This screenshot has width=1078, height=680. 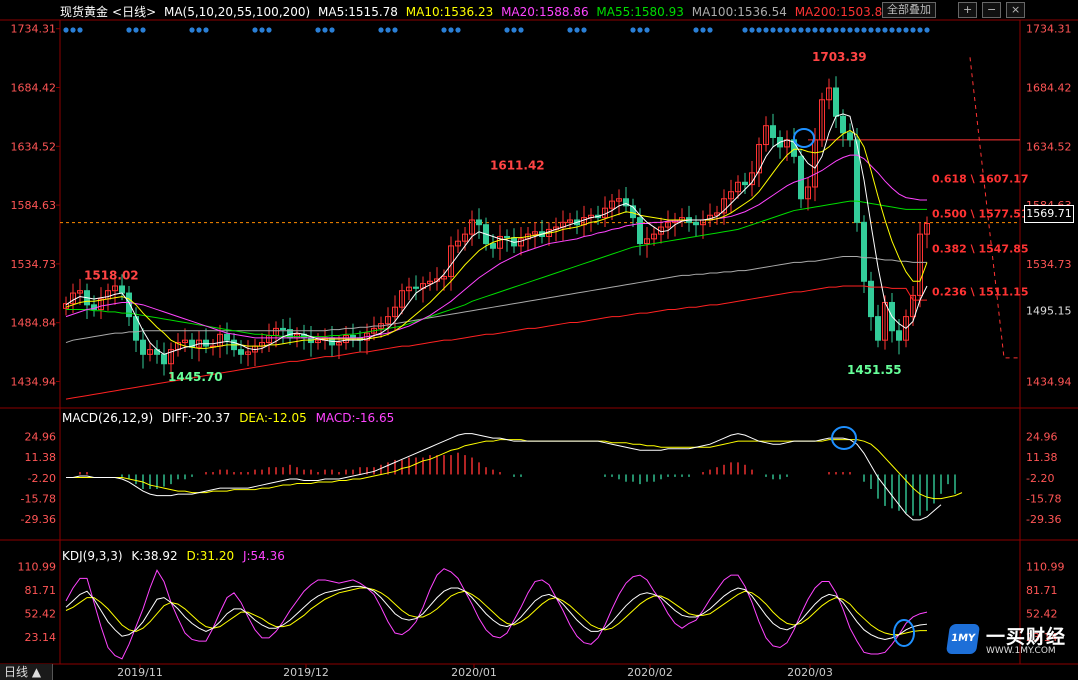 What do you see at coordinates (38, 498) in the screenshot?
I see `macd-y-tick-left: -15.78` at bounding box center [38, 498].